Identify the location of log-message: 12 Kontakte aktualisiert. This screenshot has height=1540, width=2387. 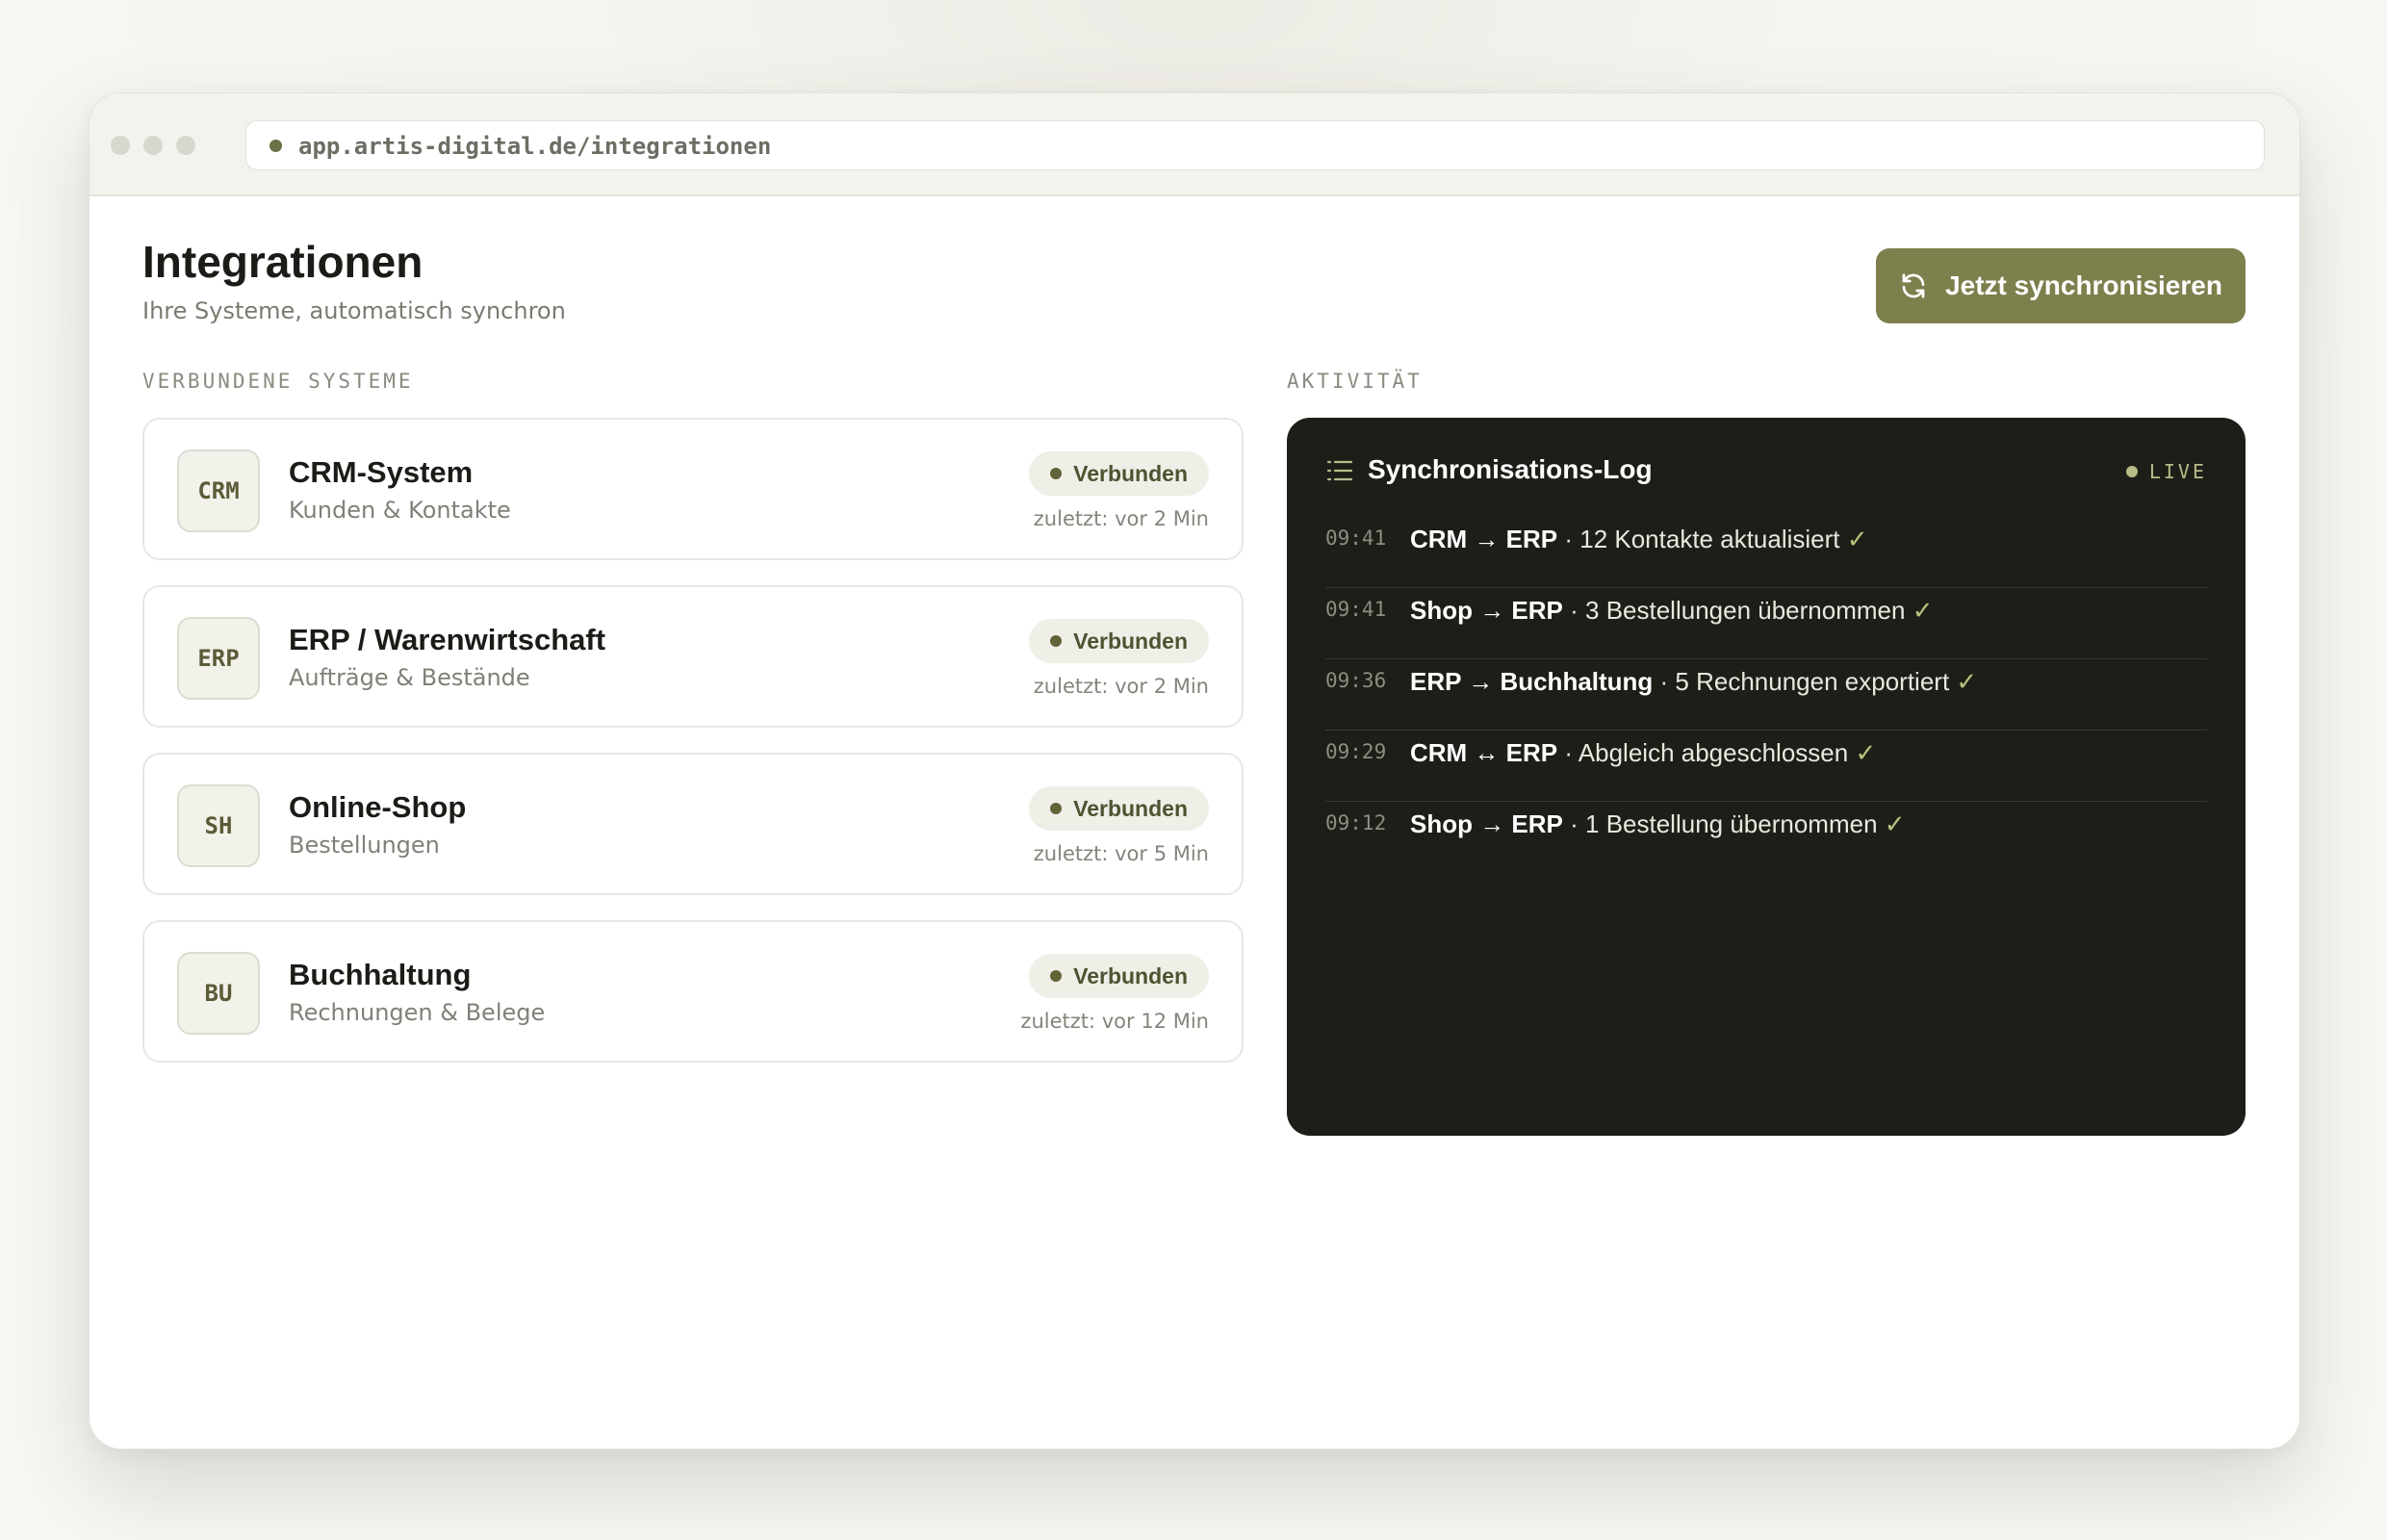
(1709, 539).